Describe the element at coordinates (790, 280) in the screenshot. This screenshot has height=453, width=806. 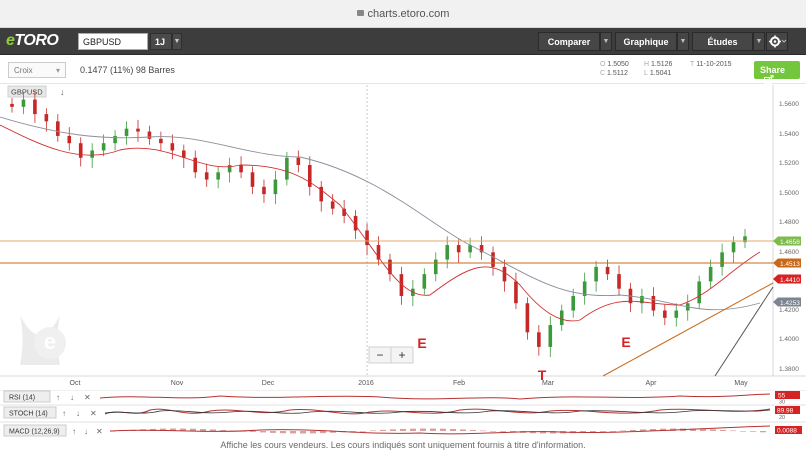
I see `price-label: 1.4410` at that location.